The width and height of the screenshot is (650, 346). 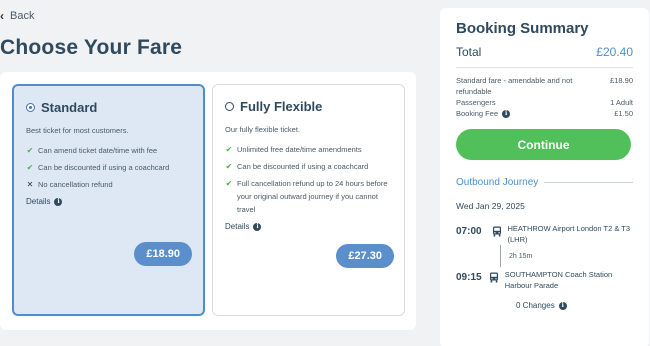 What do you see at coordinates (91, 47) in the screenshot?
I see `page-title: Choose Your Fare` at bounding box center [91, 47].